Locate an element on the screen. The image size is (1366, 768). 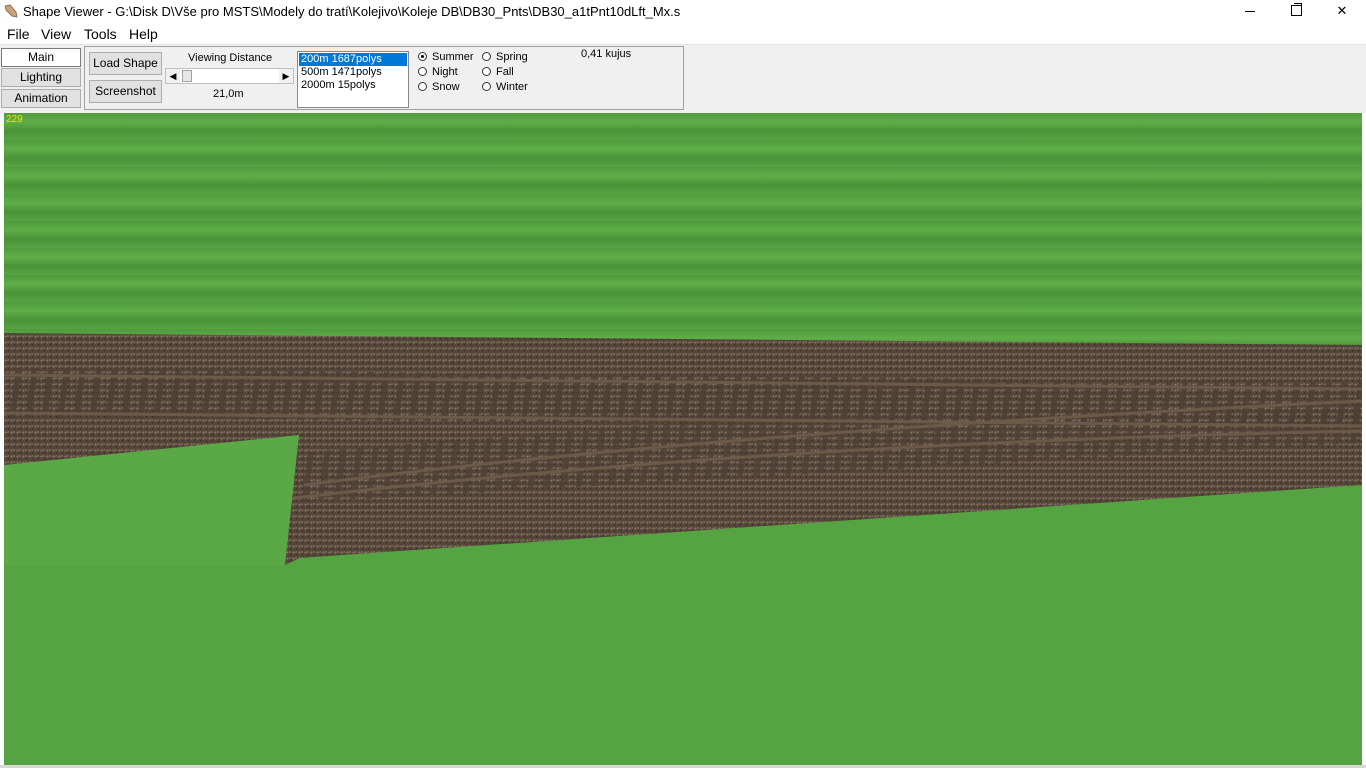
radio-fall: Fall is located at coordinates (498, 73).